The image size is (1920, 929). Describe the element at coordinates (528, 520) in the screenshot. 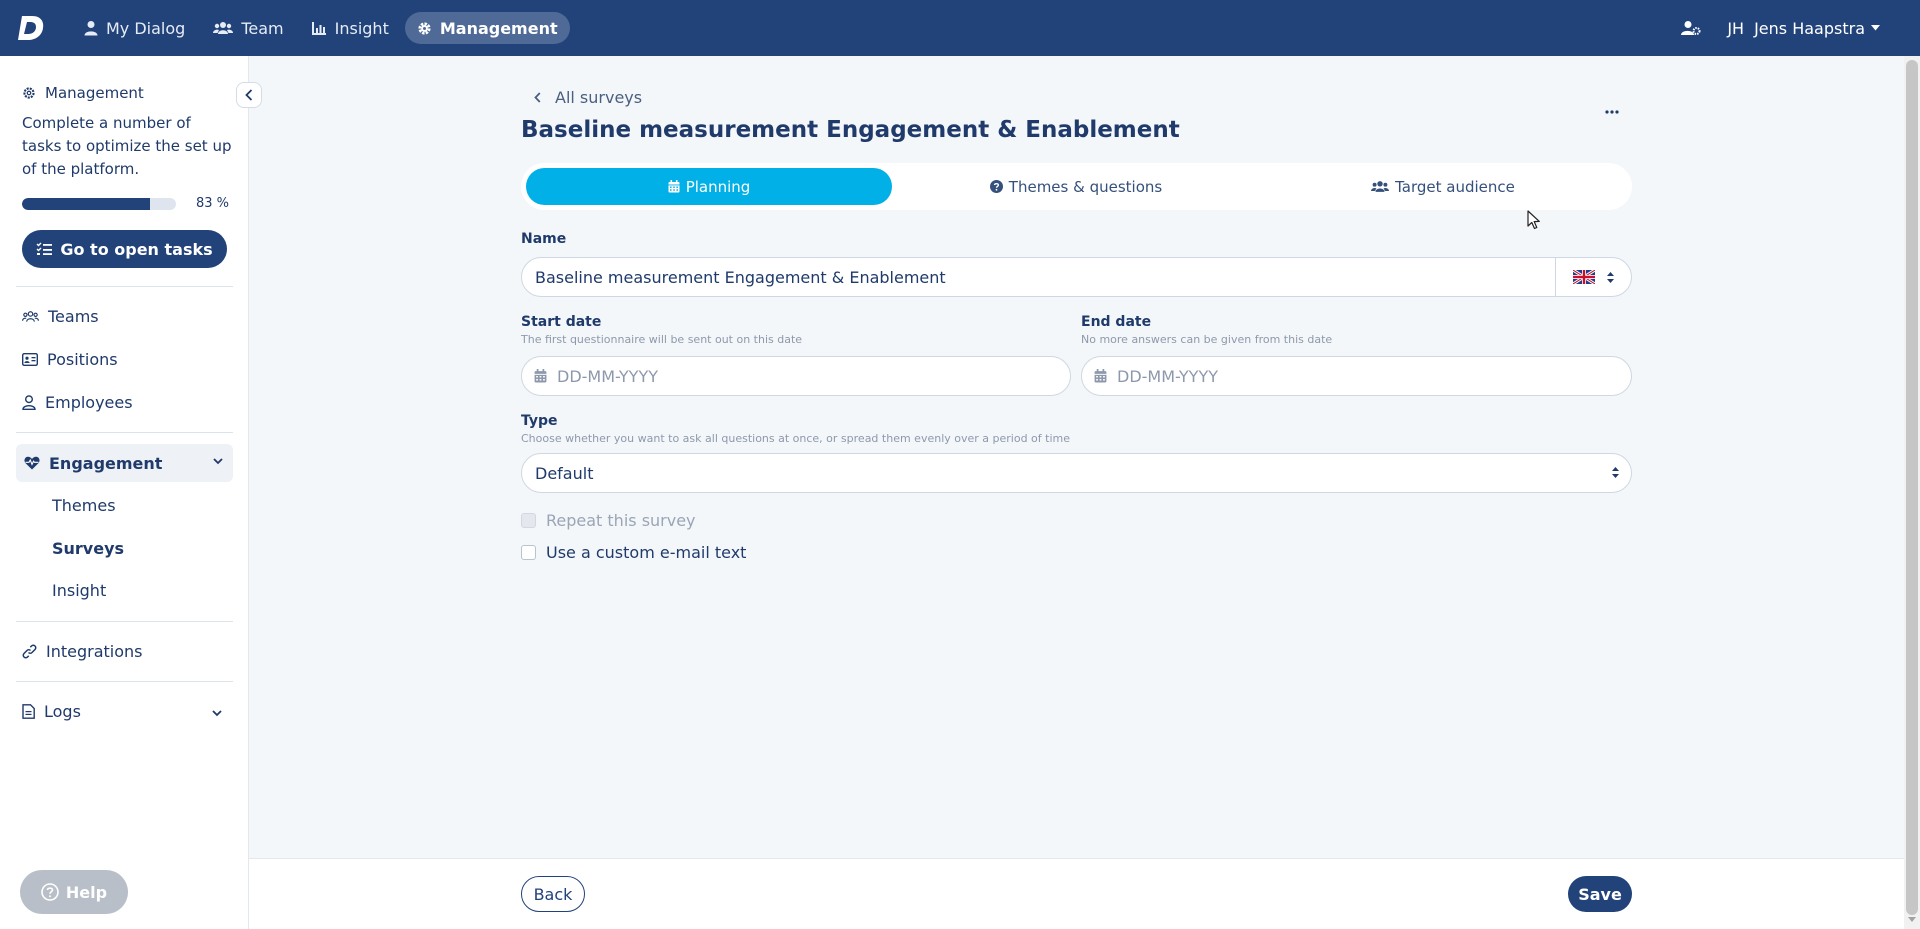

I see `repeat-survey-checkbox` at that location.